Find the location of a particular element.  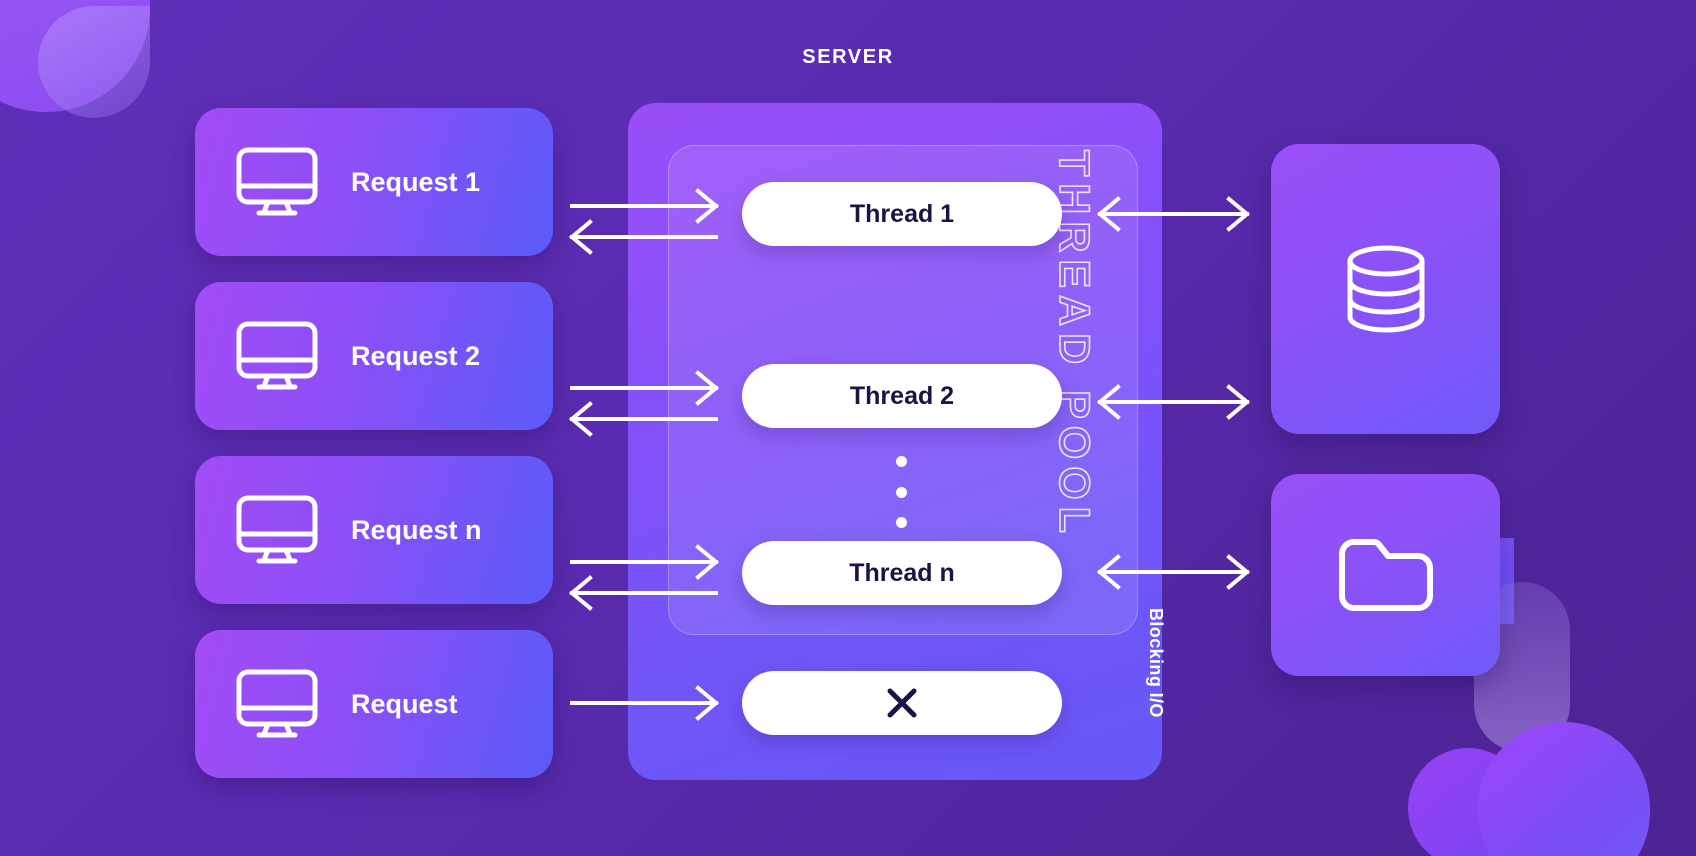

file-system-card is located at coordinates (1385, 575).